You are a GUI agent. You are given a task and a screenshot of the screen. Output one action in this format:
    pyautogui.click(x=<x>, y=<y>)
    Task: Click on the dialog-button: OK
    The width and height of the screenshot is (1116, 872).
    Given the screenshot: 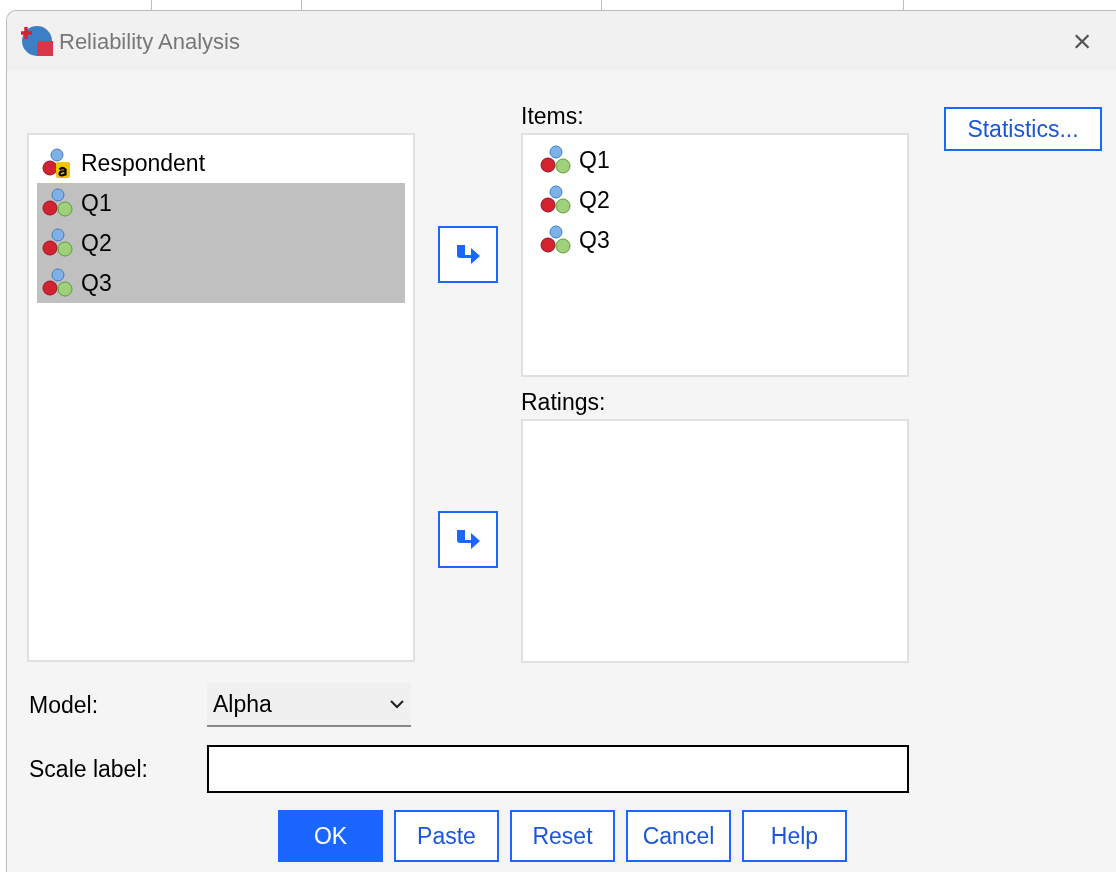 What is the action you would take?
    pyautogui.click(x=330, y=836)
    